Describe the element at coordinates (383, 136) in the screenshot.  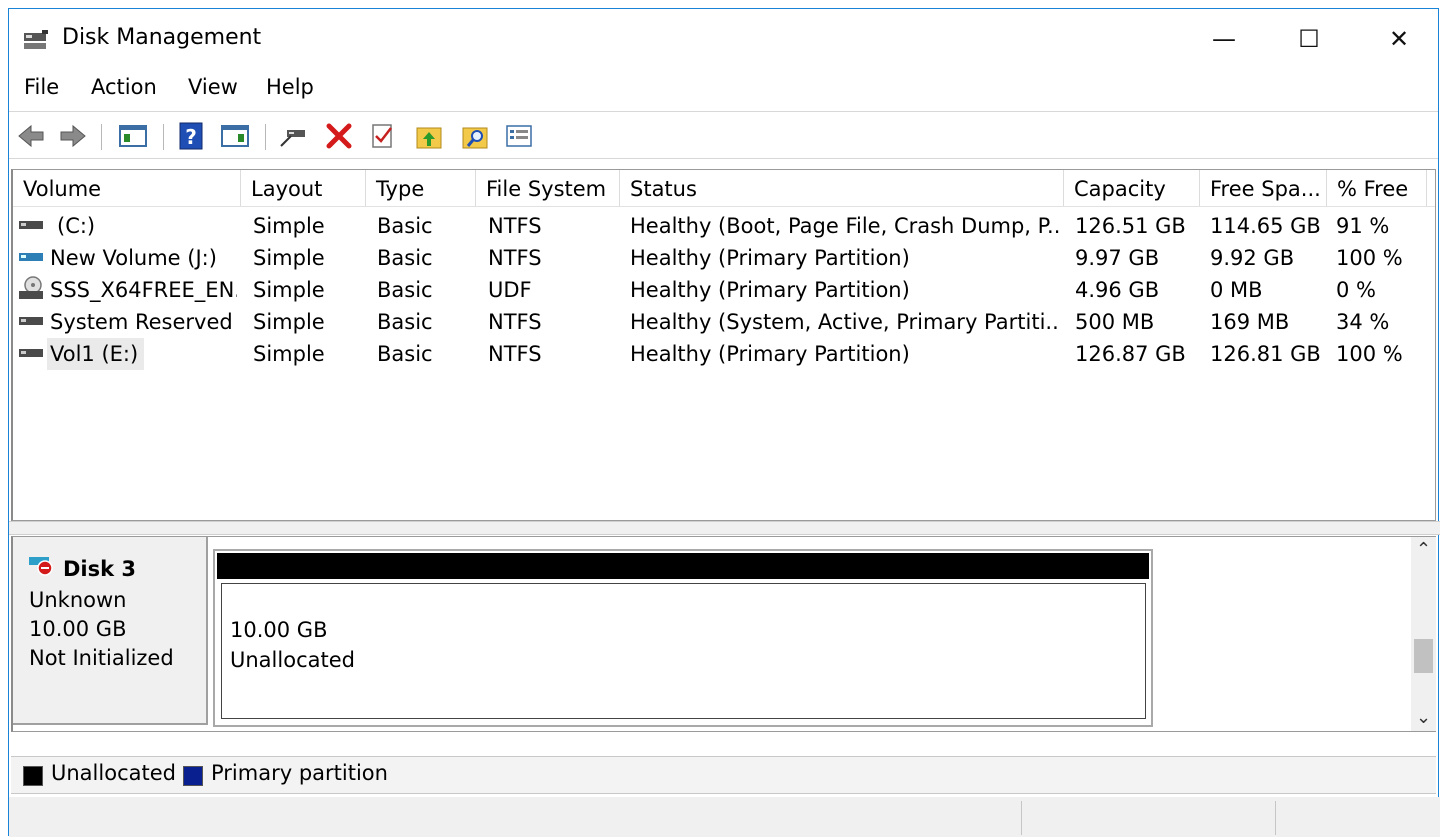
I see `check-icon` at that location.